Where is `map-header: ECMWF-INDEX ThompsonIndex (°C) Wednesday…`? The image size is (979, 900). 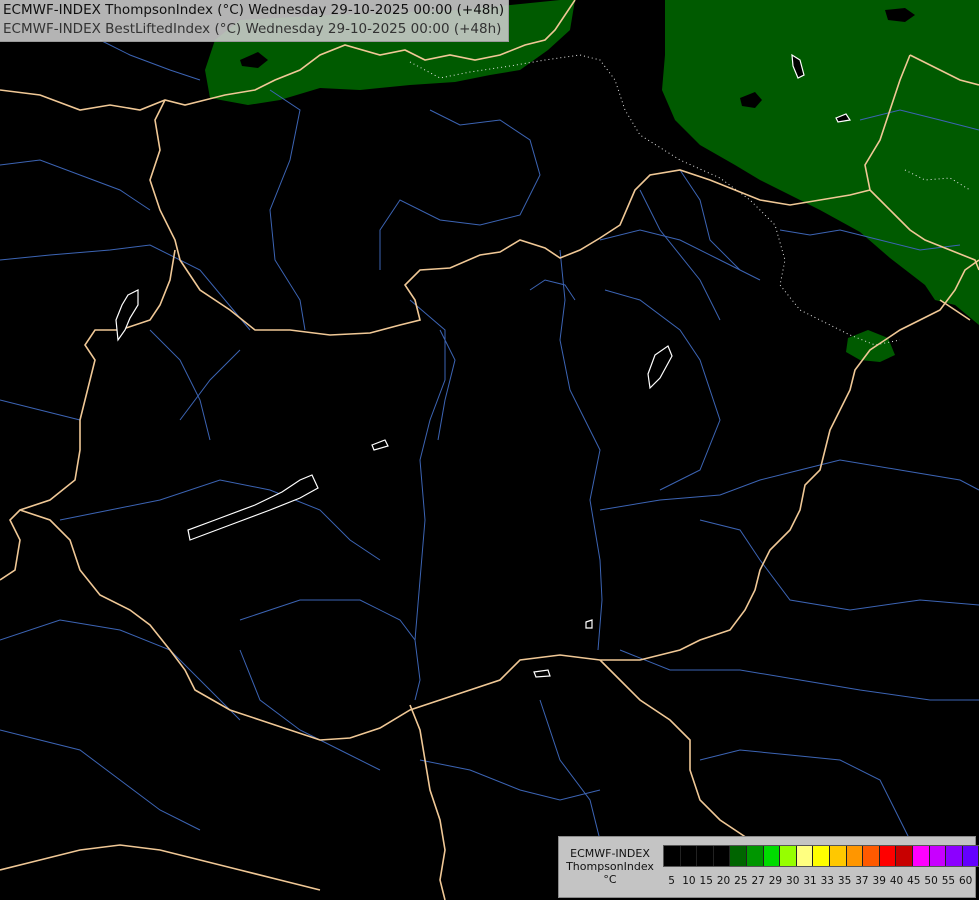 map-header: ECMWF-INDEX ThompsonIndex (°C) Wednesday… is located at coordinates (255, 21).